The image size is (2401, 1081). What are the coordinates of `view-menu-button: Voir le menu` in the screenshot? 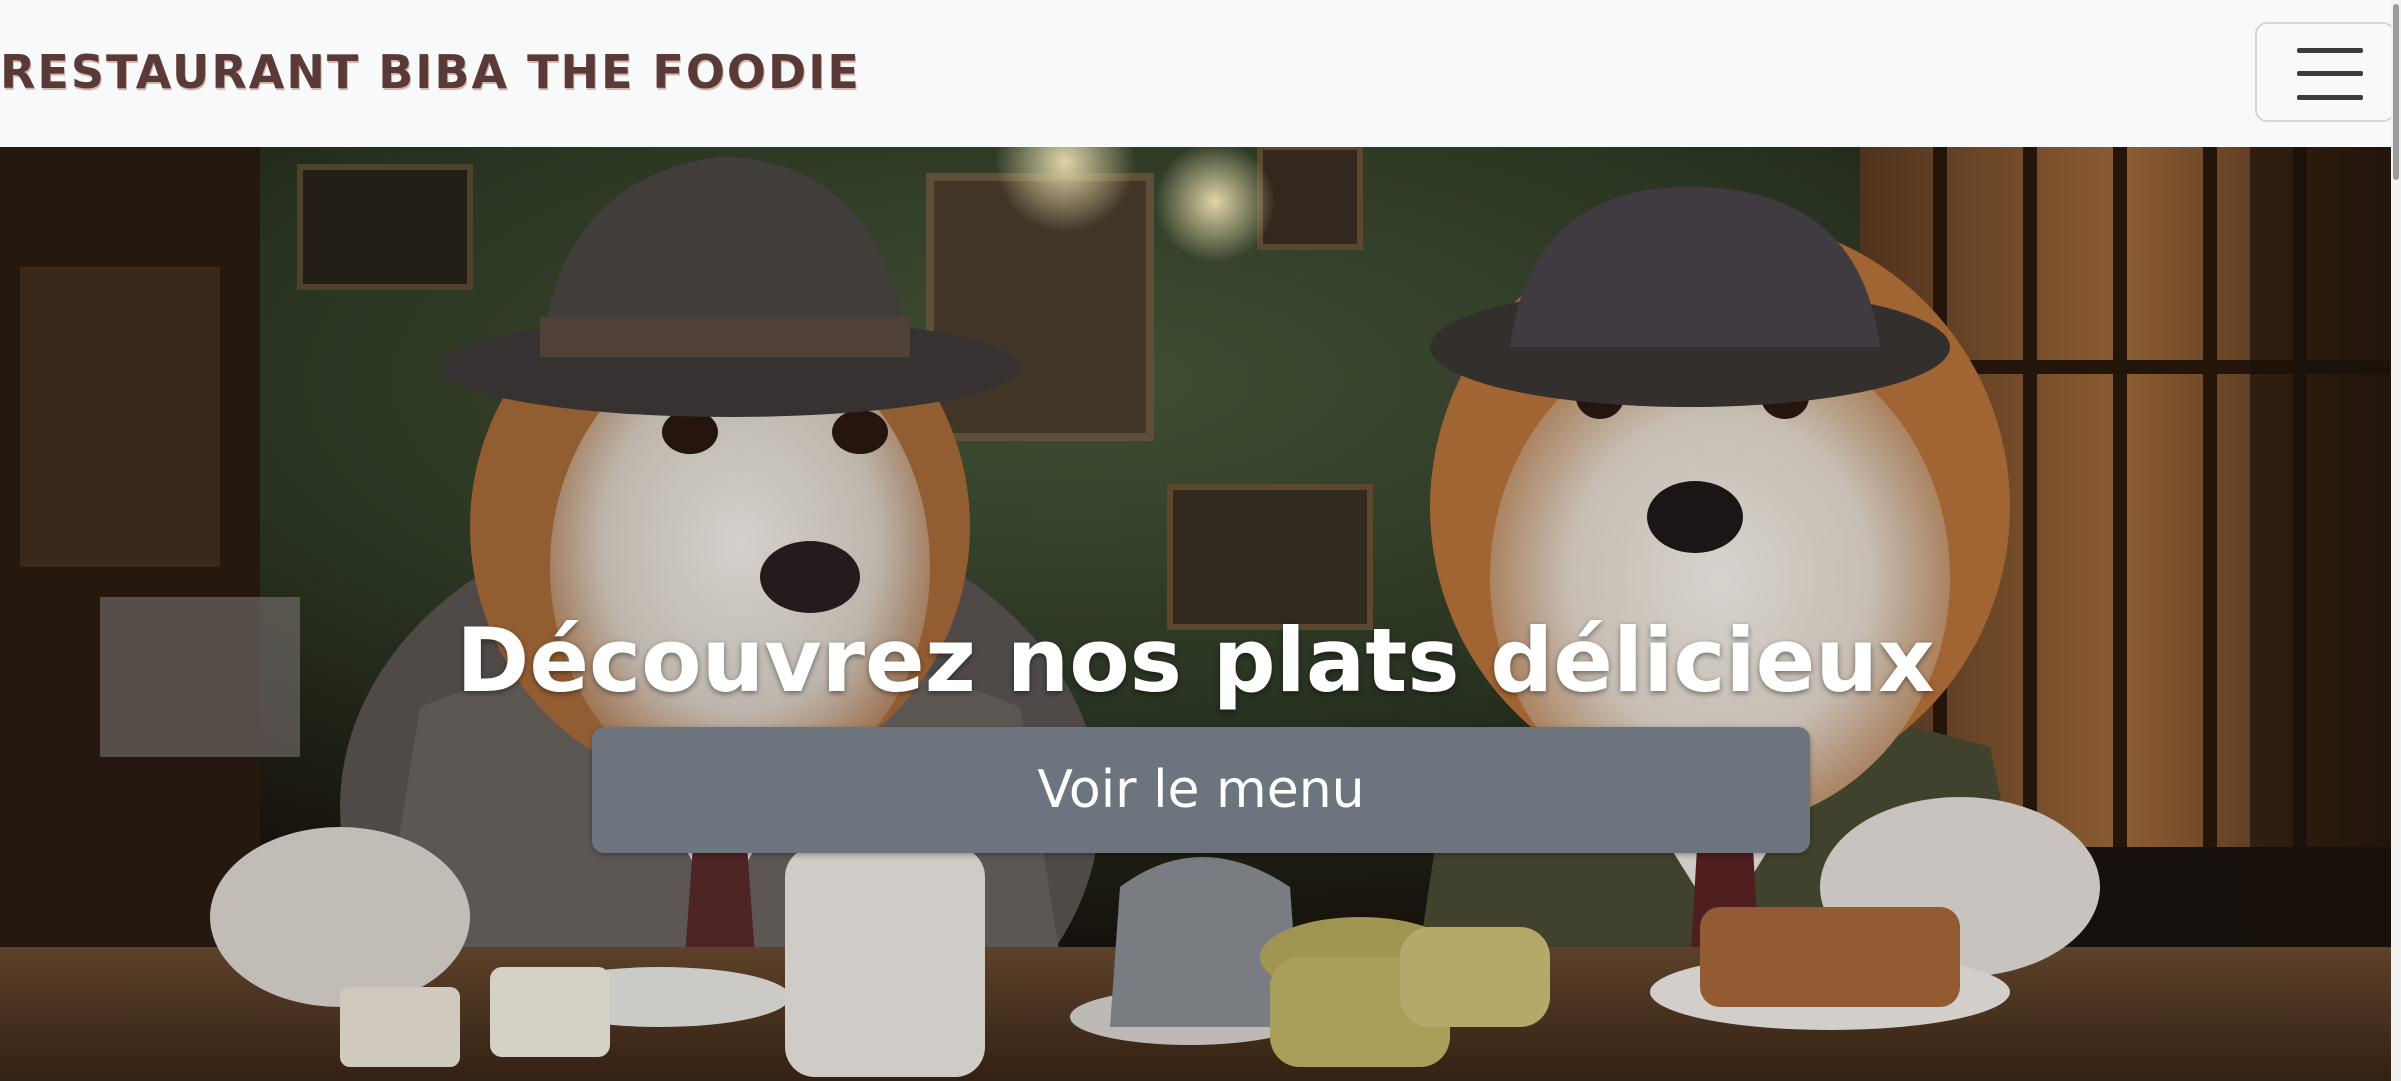 It's located at (1201, 790).